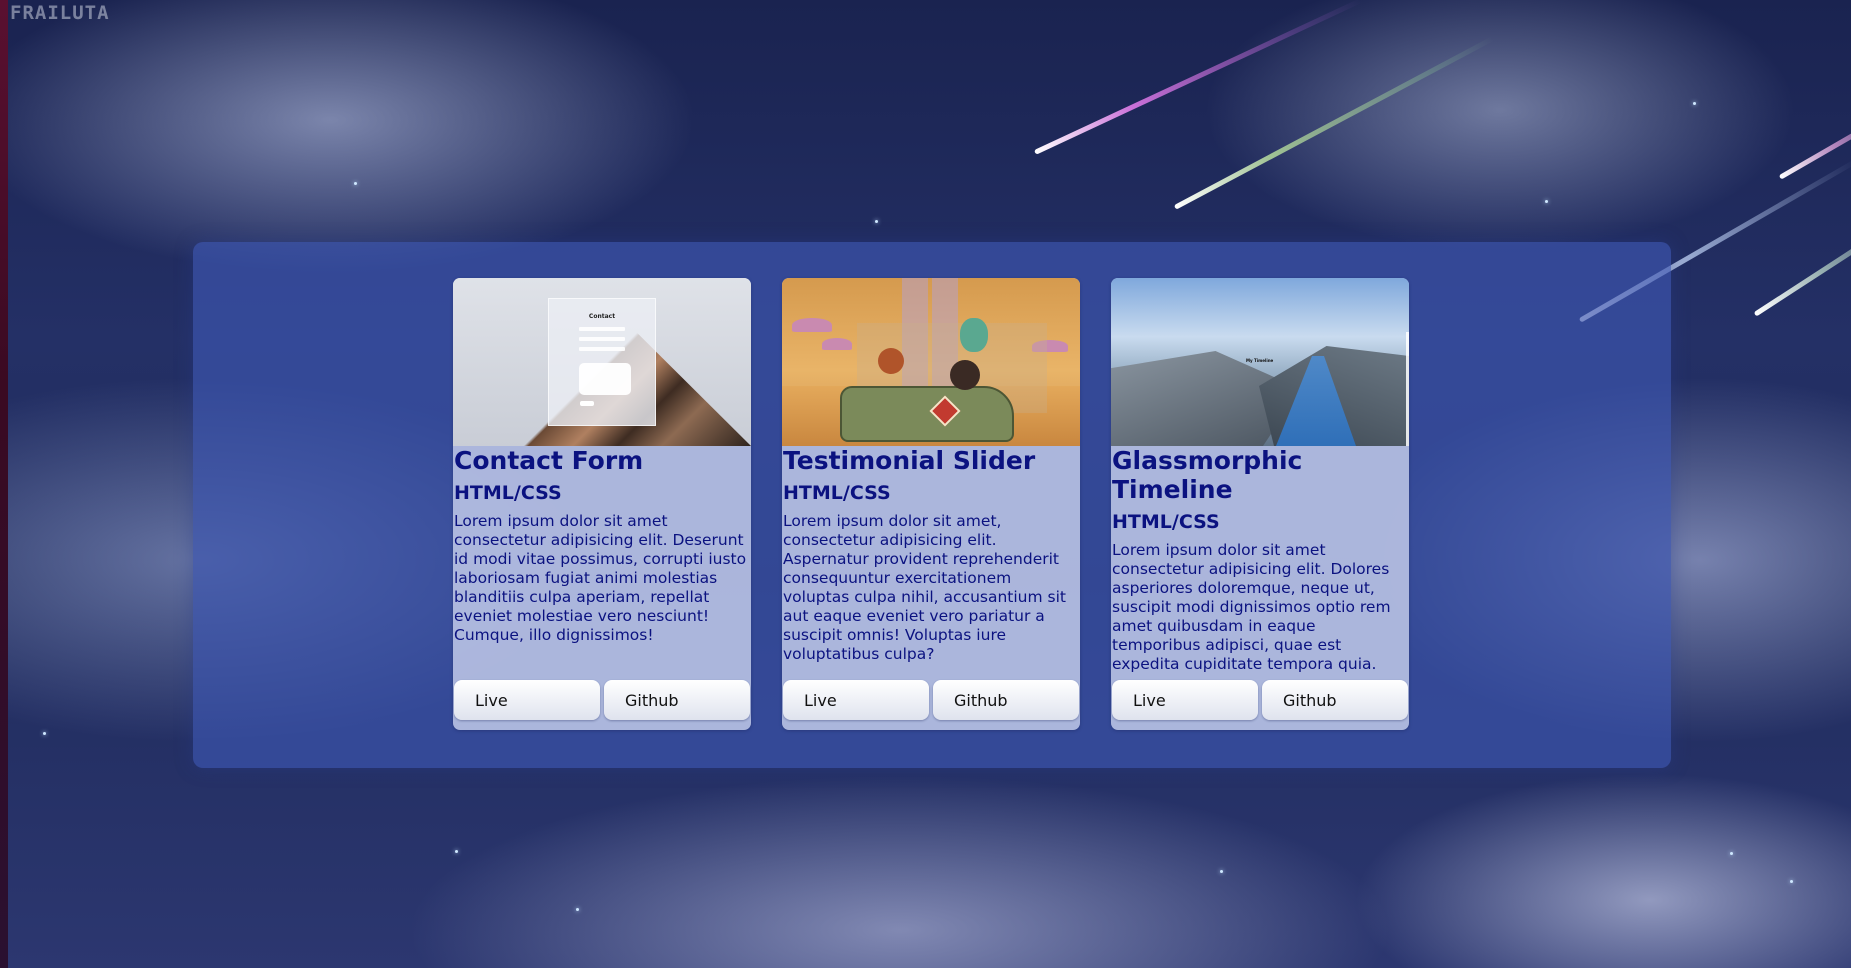 The height and width of the screenshot is (968, 1851). What do you see at coordinates (587, 403) in the screenshot?
I see `preview-button` at bounding box center [587, 403].